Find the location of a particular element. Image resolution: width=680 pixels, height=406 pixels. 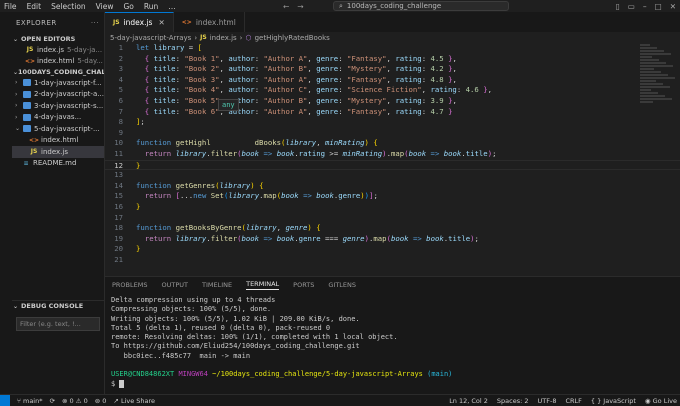

ports-icon: ⊚ is located at coordinates (97, 400).